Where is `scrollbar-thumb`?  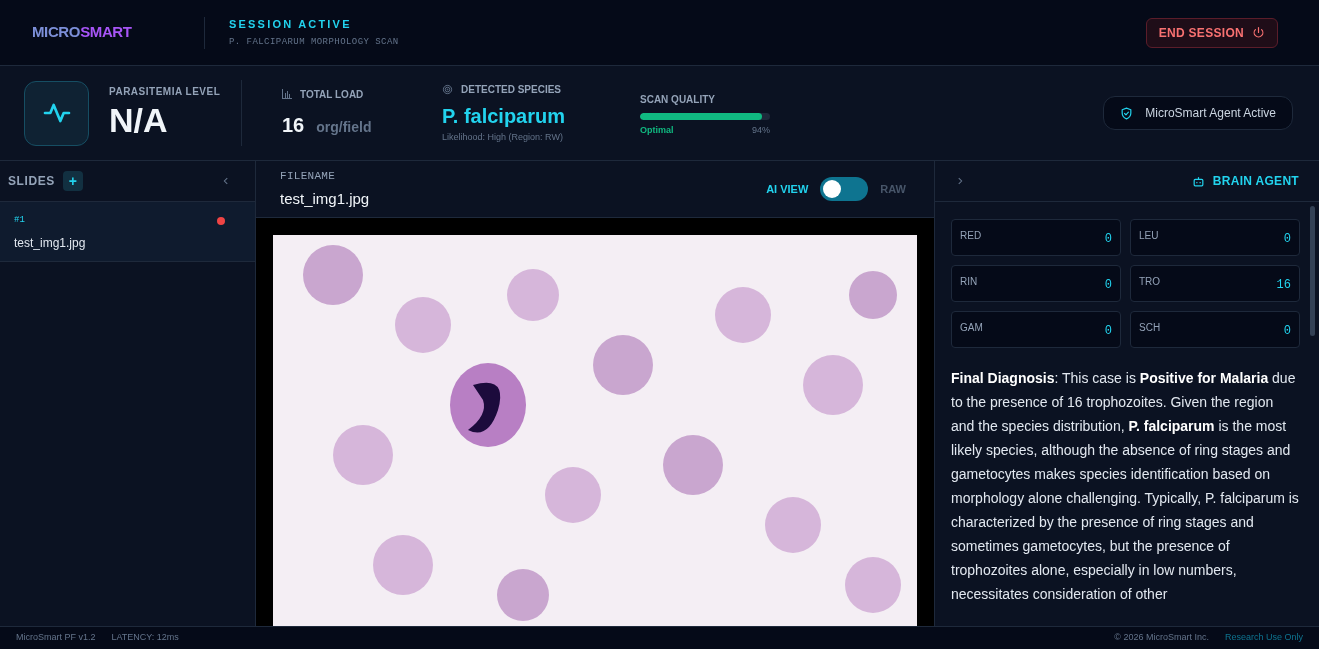
scrollbar-thumb is located at coordinates (1312, 271).